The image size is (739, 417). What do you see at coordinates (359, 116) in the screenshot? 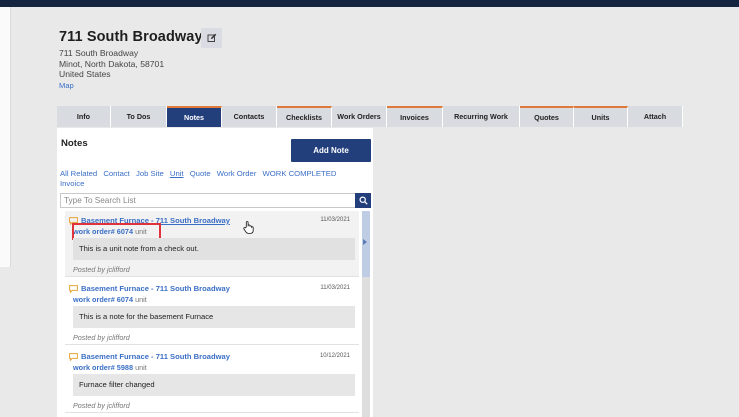
I see `tab-work-orders: Work Orders` at bounding box center [359, 116].